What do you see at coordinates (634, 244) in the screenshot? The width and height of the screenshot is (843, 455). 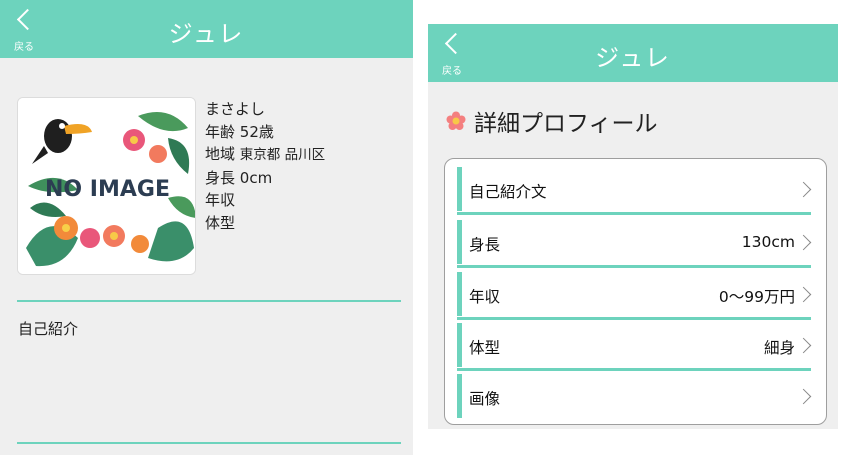 I see `list-item-height: 身長 130cm` at bounding box center [634, 244].